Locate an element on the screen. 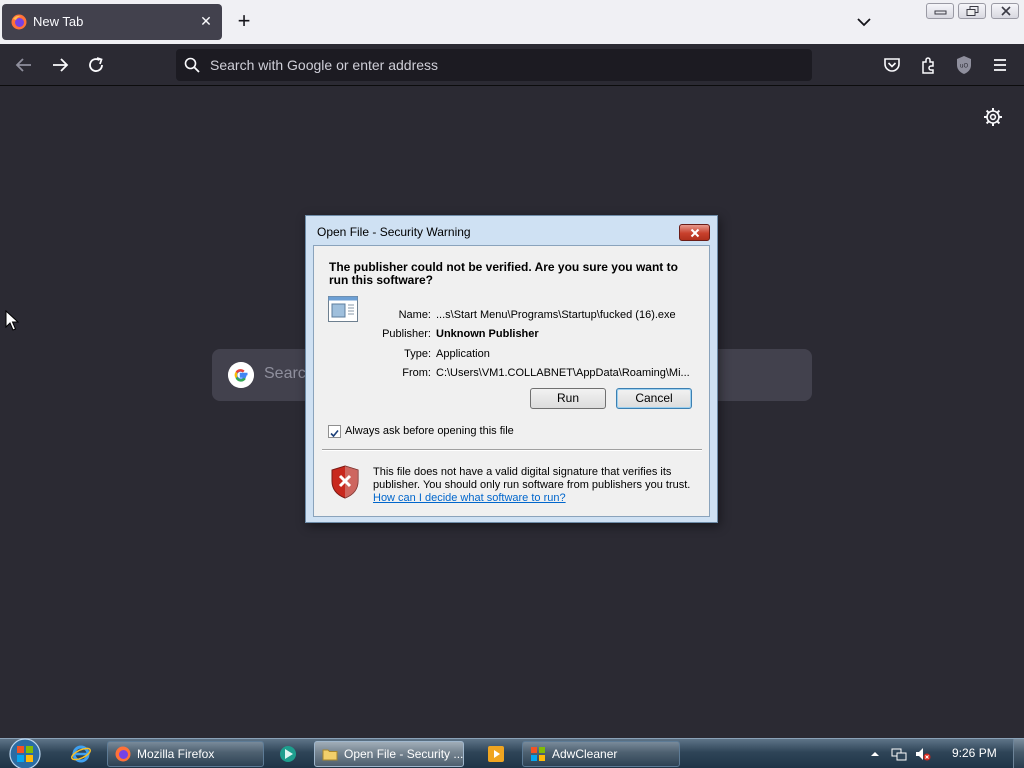 The image size is (1024, 768). extensions-icon is located at coordinates (928, 65).